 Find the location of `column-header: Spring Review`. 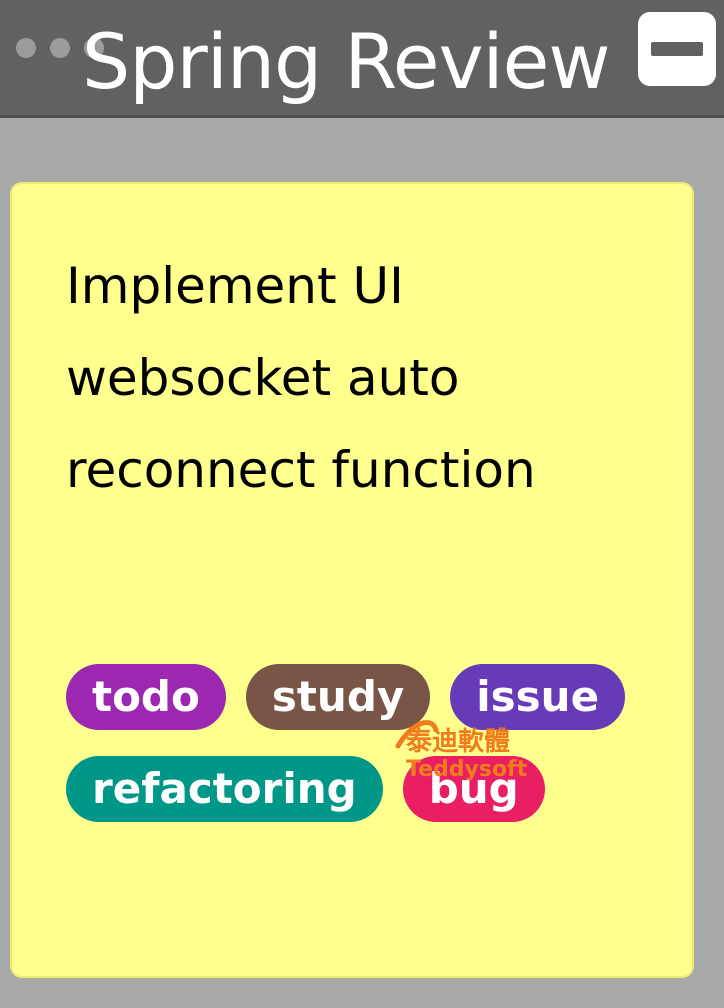

column-header: Spring Review is located at coordinates (362, 59).